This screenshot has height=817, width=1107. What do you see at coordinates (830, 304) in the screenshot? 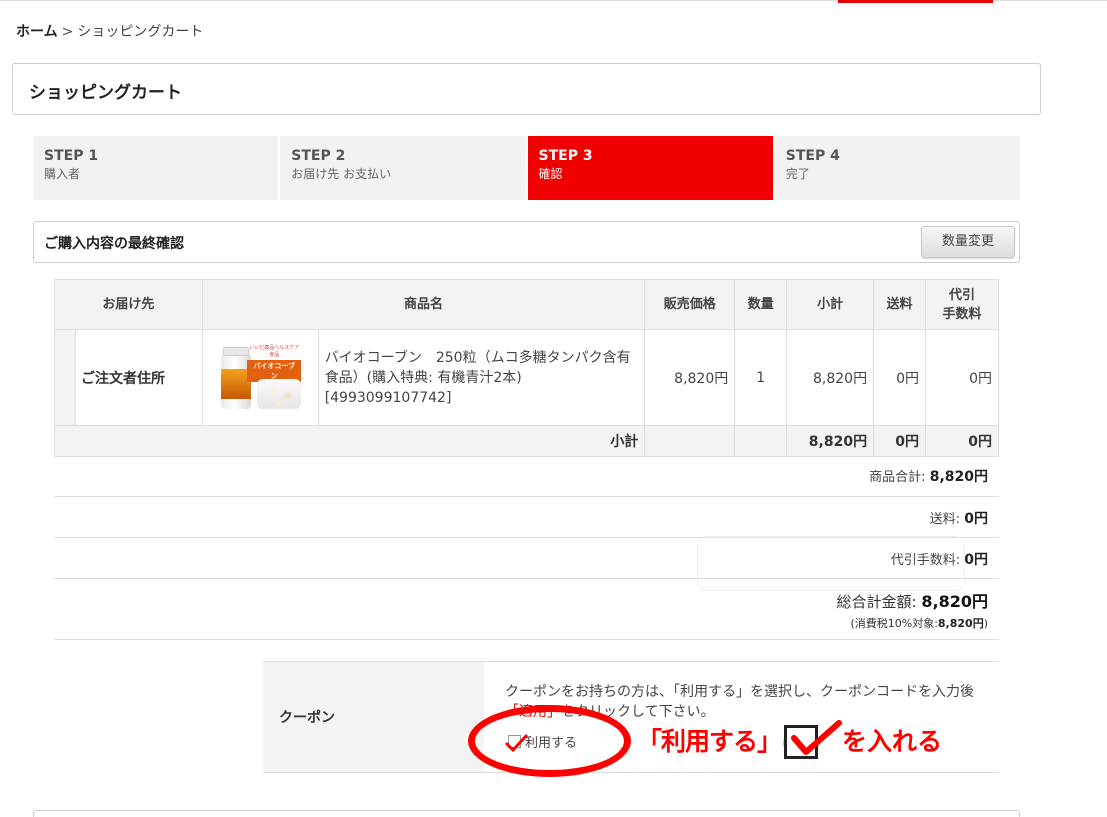
I see `header-subtotal: 小計` at bounding box center [830, 304].